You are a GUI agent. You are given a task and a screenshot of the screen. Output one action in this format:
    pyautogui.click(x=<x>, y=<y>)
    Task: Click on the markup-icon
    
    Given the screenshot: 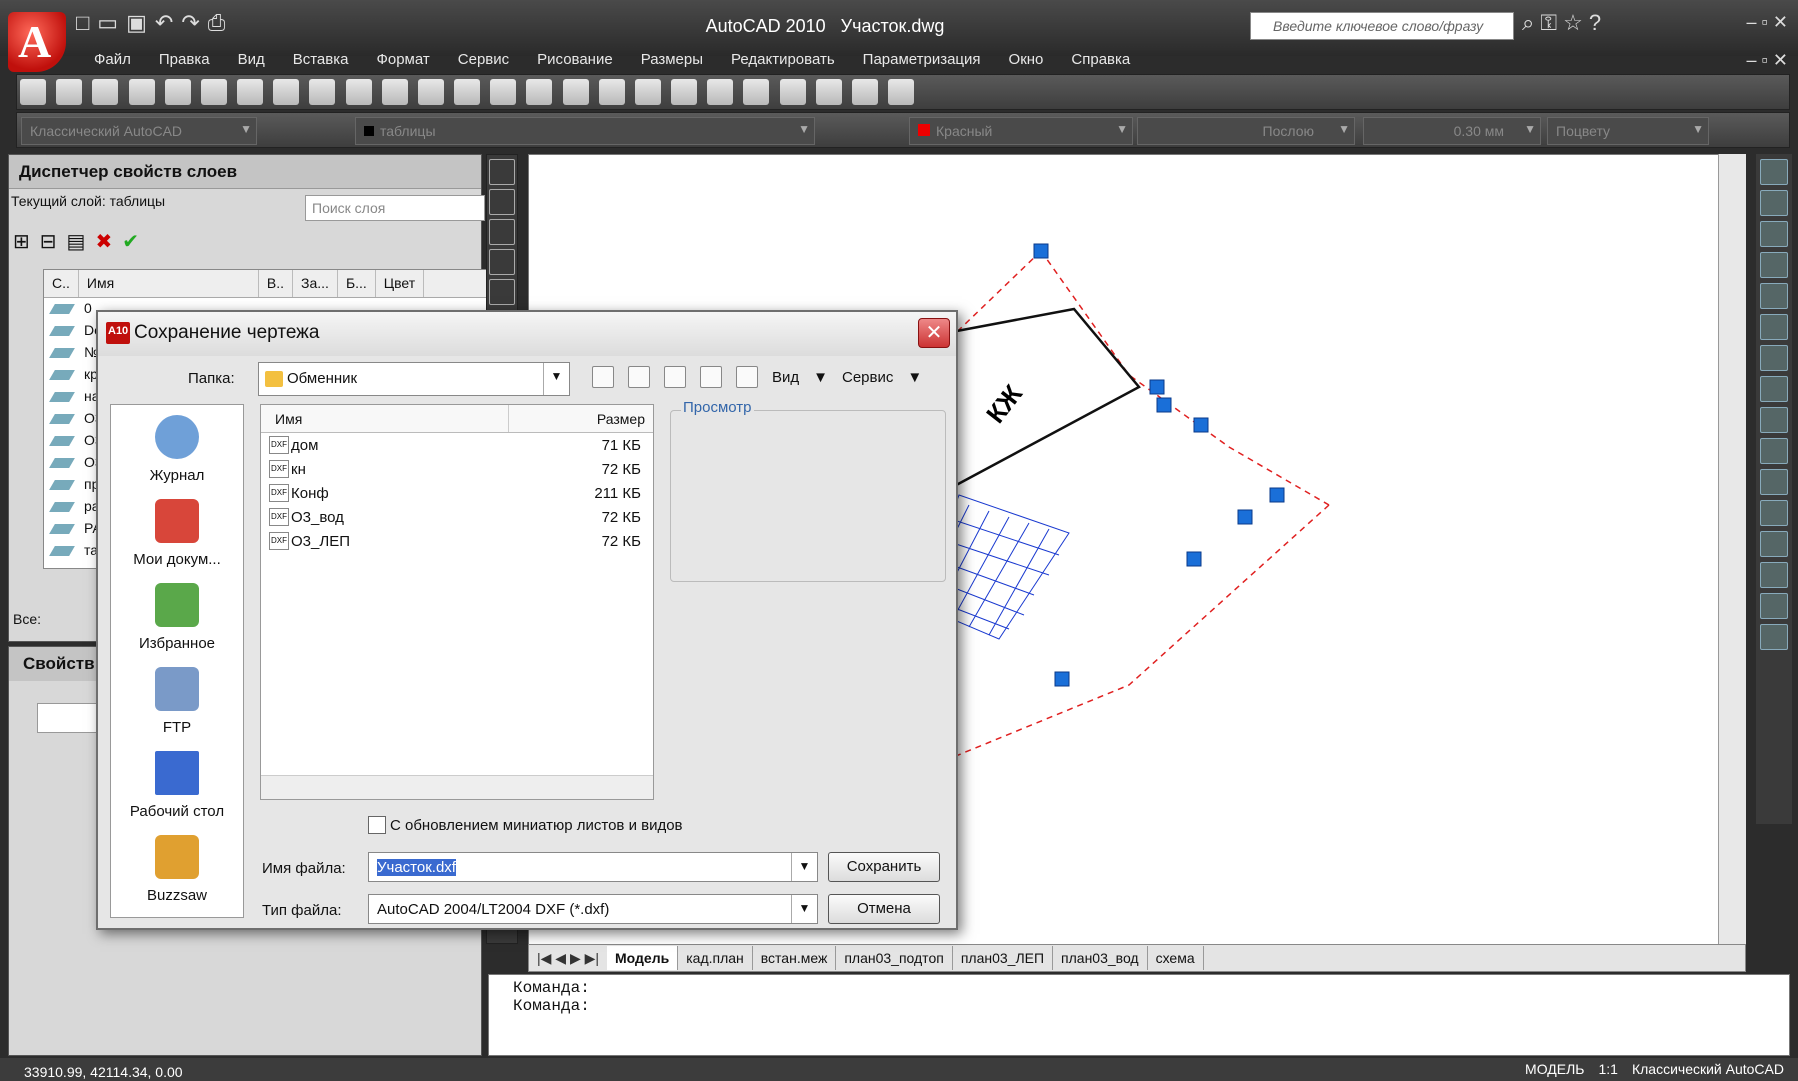 What is the action you would take?
    pyautogui.click(x=828, y=92)
    